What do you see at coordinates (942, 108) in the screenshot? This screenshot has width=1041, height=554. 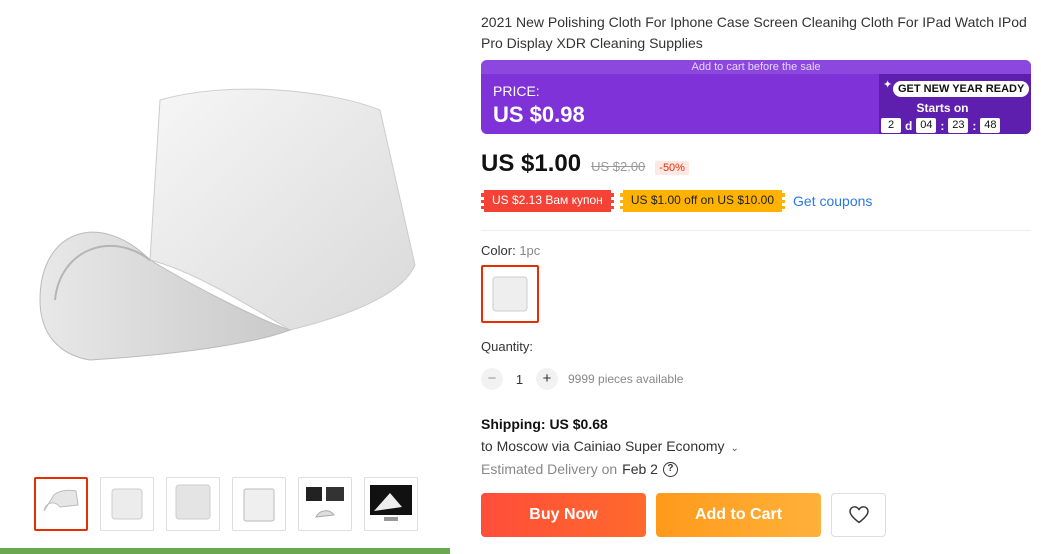 I see `sale-starts-label: Starts on` at bounding box center [942, 108].